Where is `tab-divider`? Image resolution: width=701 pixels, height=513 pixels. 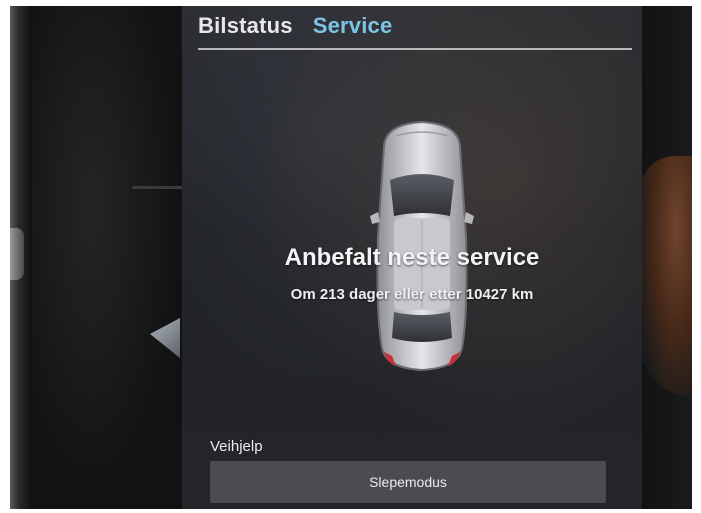
tab-divider is located at coordinates (415, 49).